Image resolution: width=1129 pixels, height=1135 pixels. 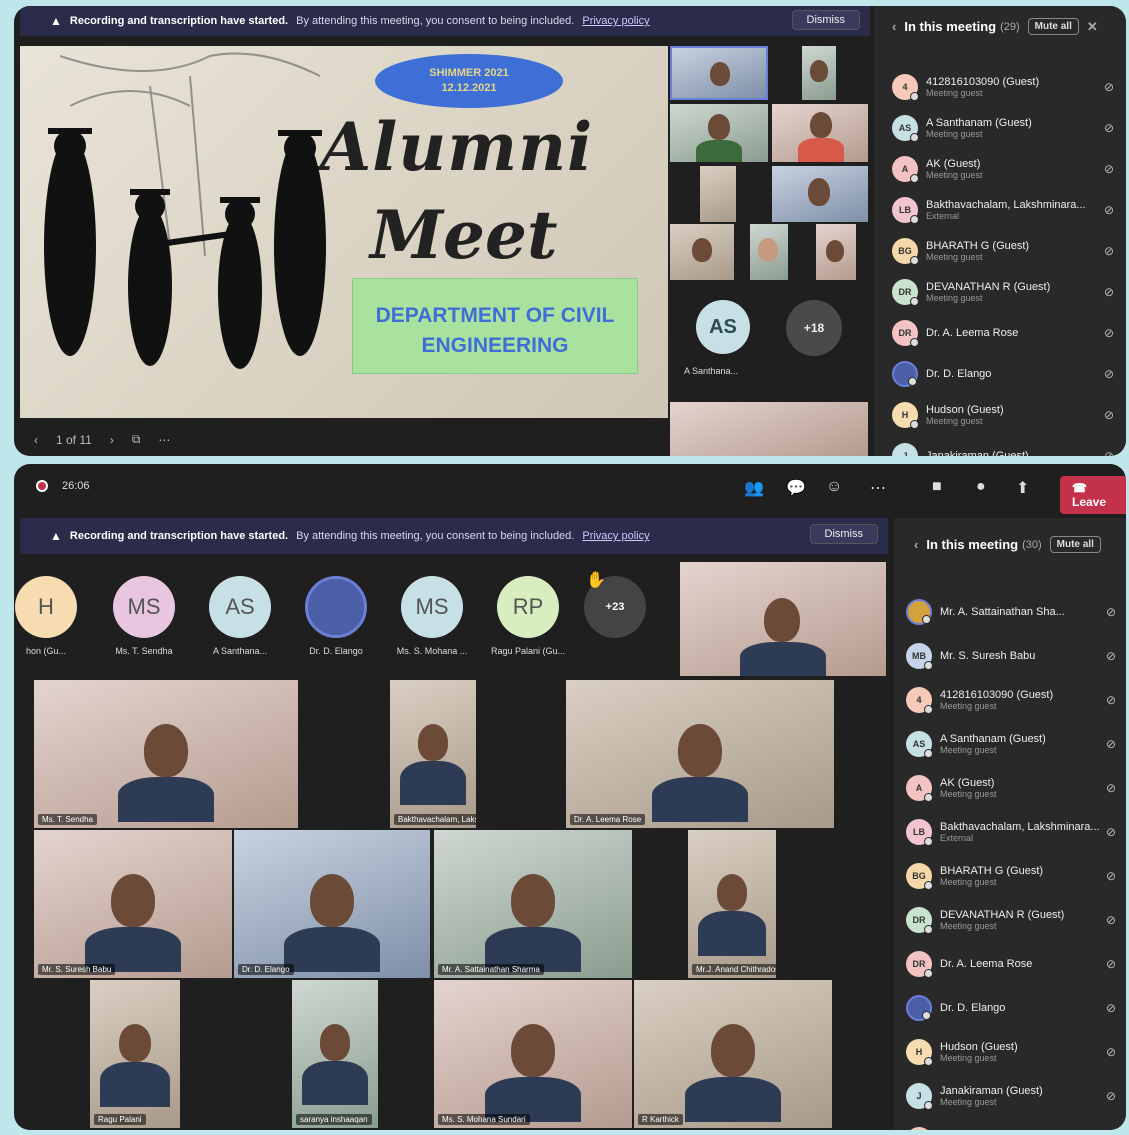 I want to click on participant-row: J Janakiraman (Guest) ⊘, so click(x=1007, y=445).